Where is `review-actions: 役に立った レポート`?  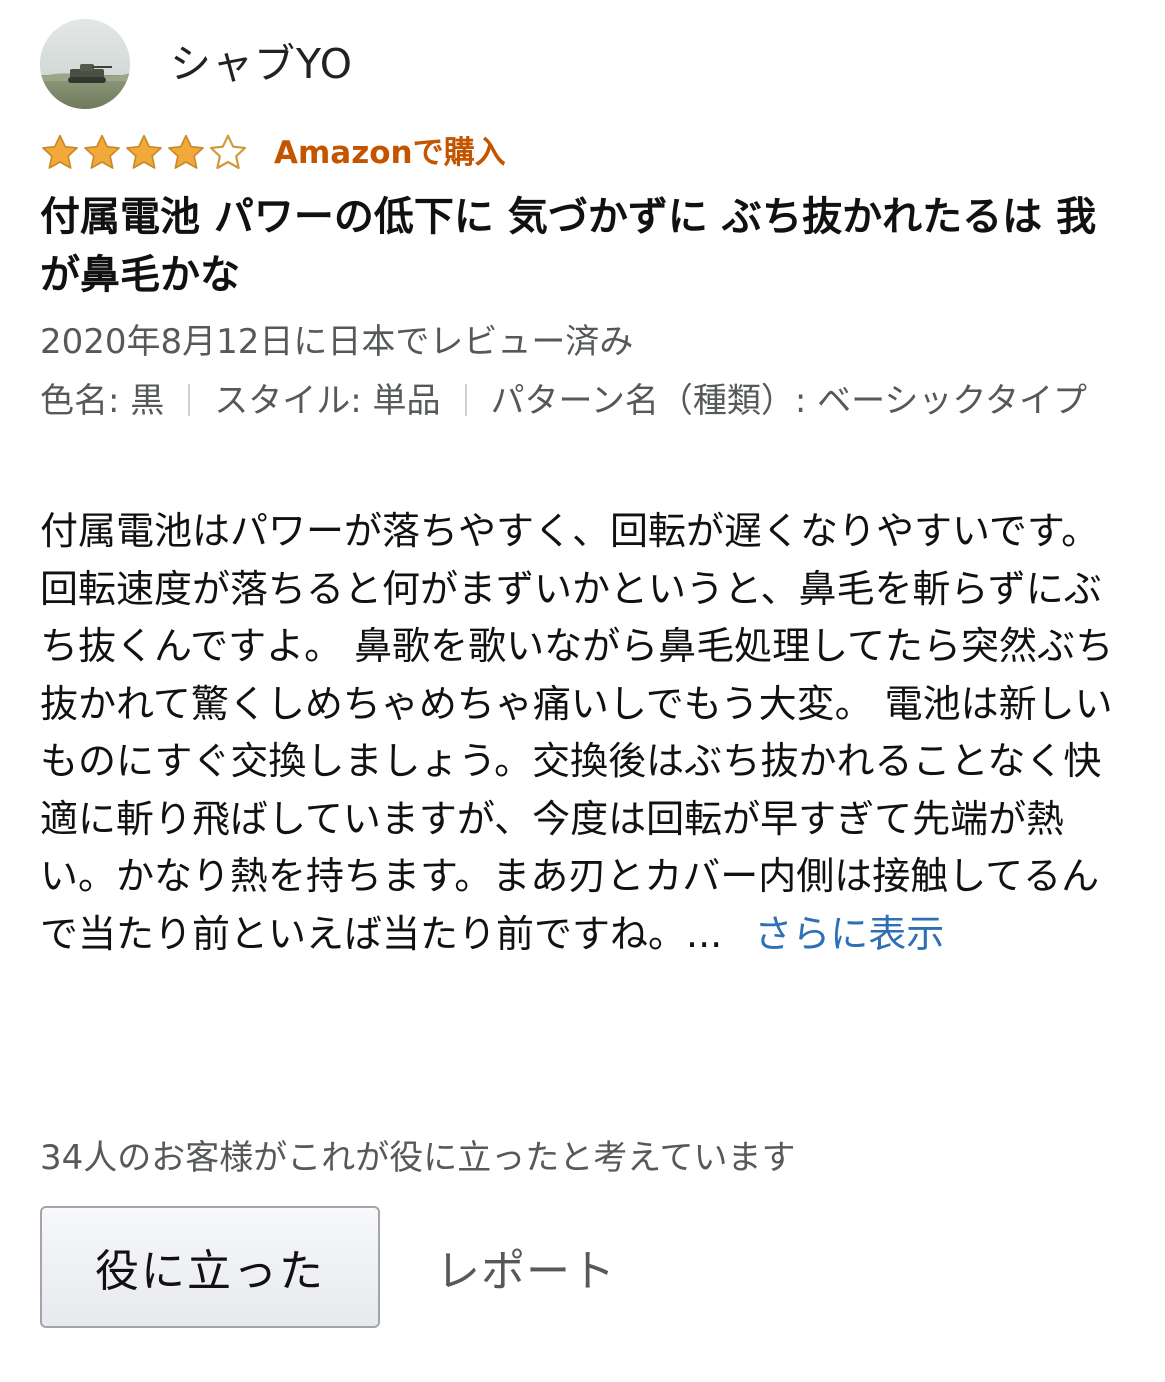
review-actions: 役に立った レポート is located at coordinates (328, 1267).